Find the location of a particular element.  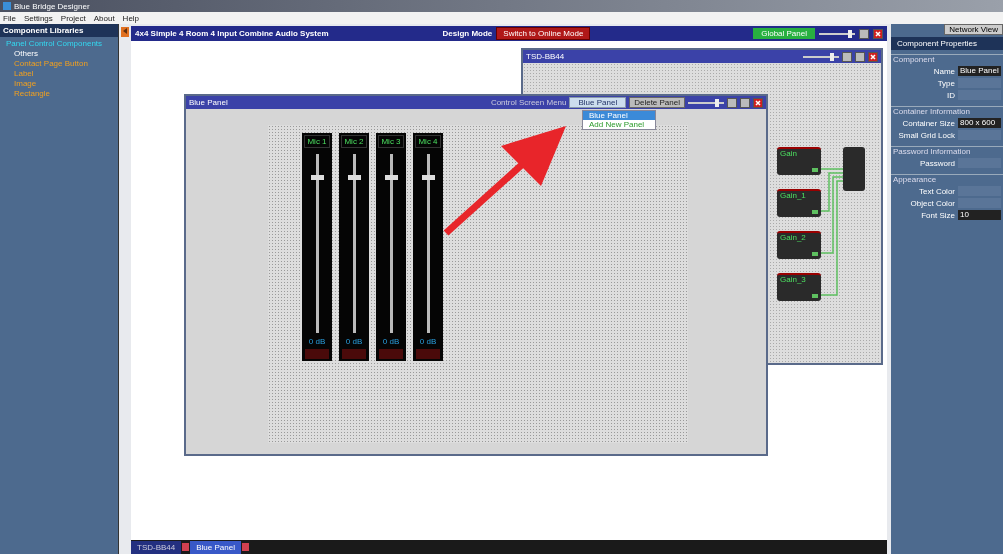

gain-block: Gain_2 is located at coordinates (799, 245).